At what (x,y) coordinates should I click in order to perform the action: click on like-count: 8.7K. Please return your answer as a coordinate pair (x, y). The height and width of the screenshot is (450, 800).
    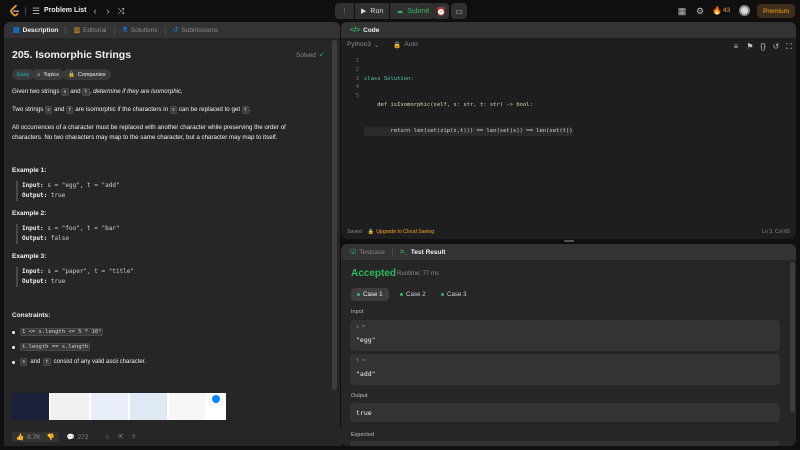
    Looking at the image, I should click on (34, 437).